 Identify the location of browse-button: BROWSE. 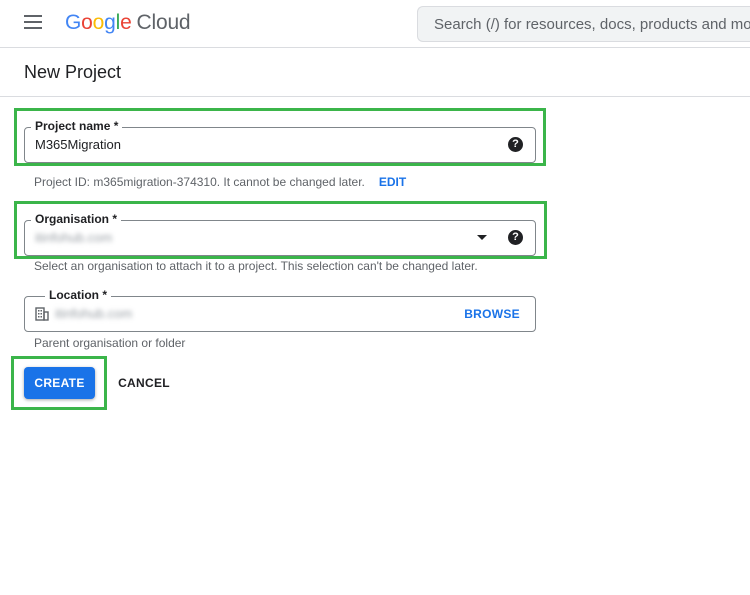
(492, 314).